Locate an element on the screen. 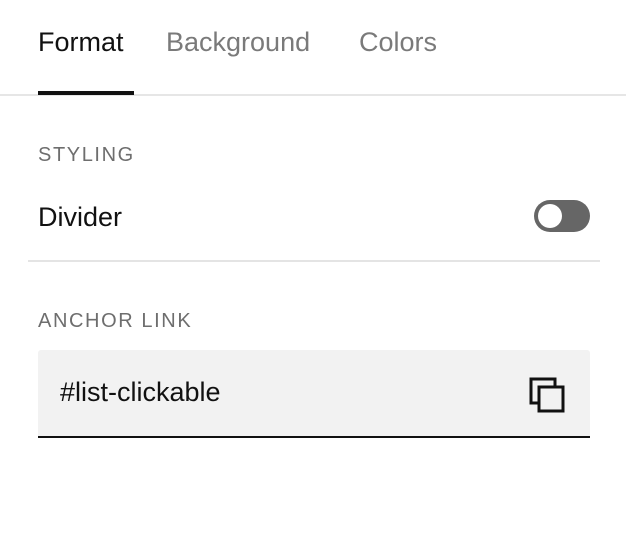 This screenshot has height=554, width=626. section-separator is located at coordinates (314, 261).